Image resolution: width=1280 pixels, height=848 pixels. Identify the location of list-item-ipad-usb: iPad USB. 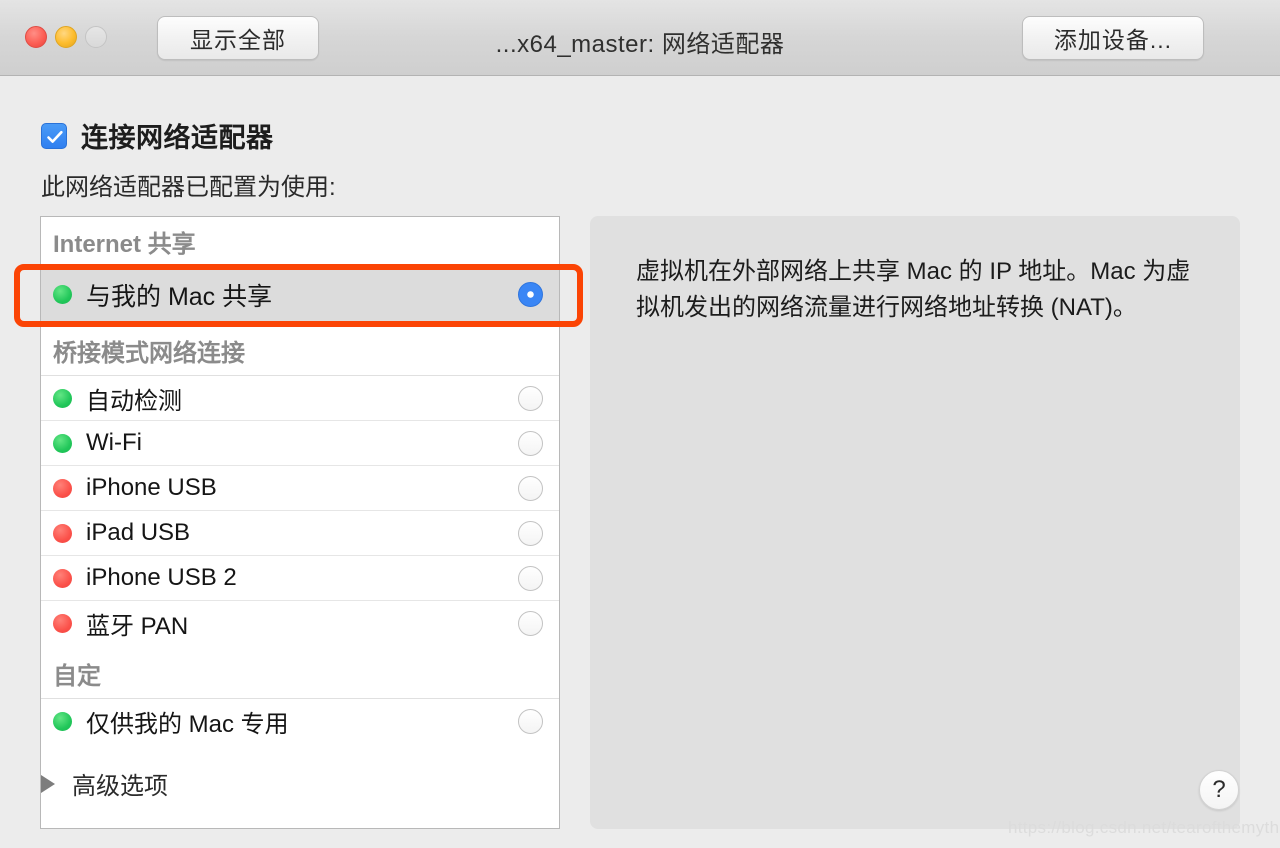
(300, 533).